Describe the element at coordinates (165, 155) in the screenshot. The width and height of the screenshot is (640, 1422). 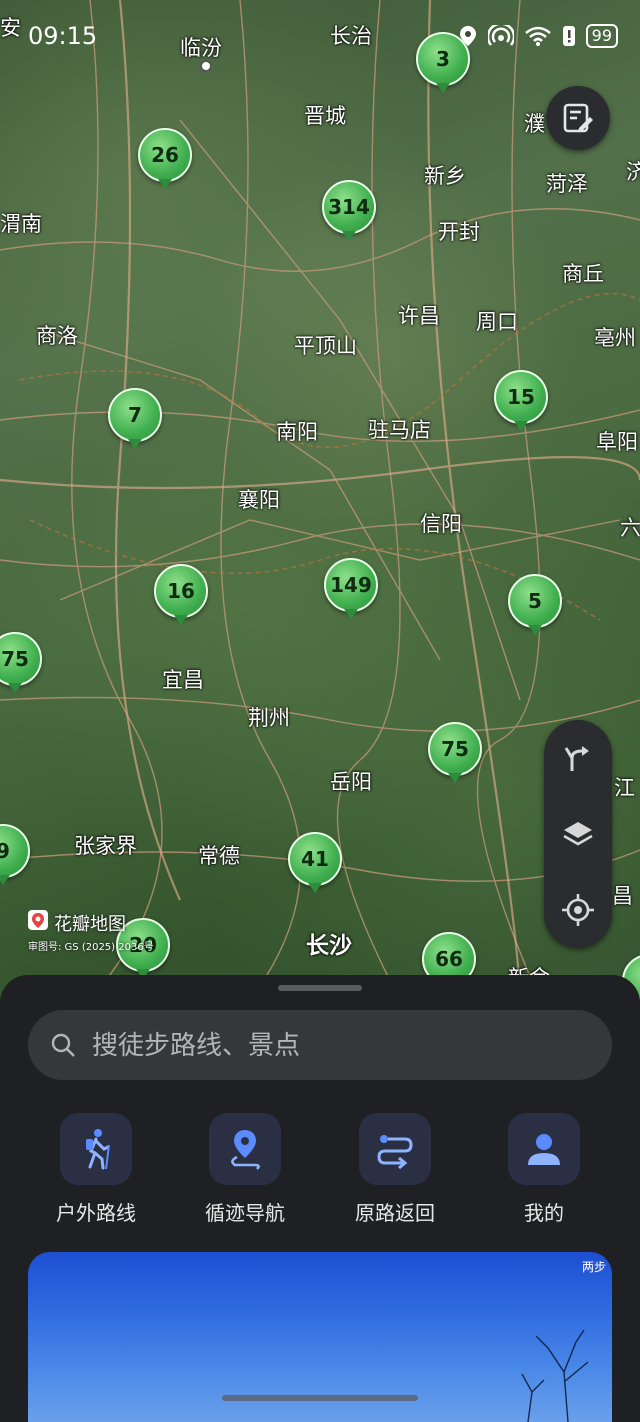
I see `trail-cluster-marker: 26` at that location.